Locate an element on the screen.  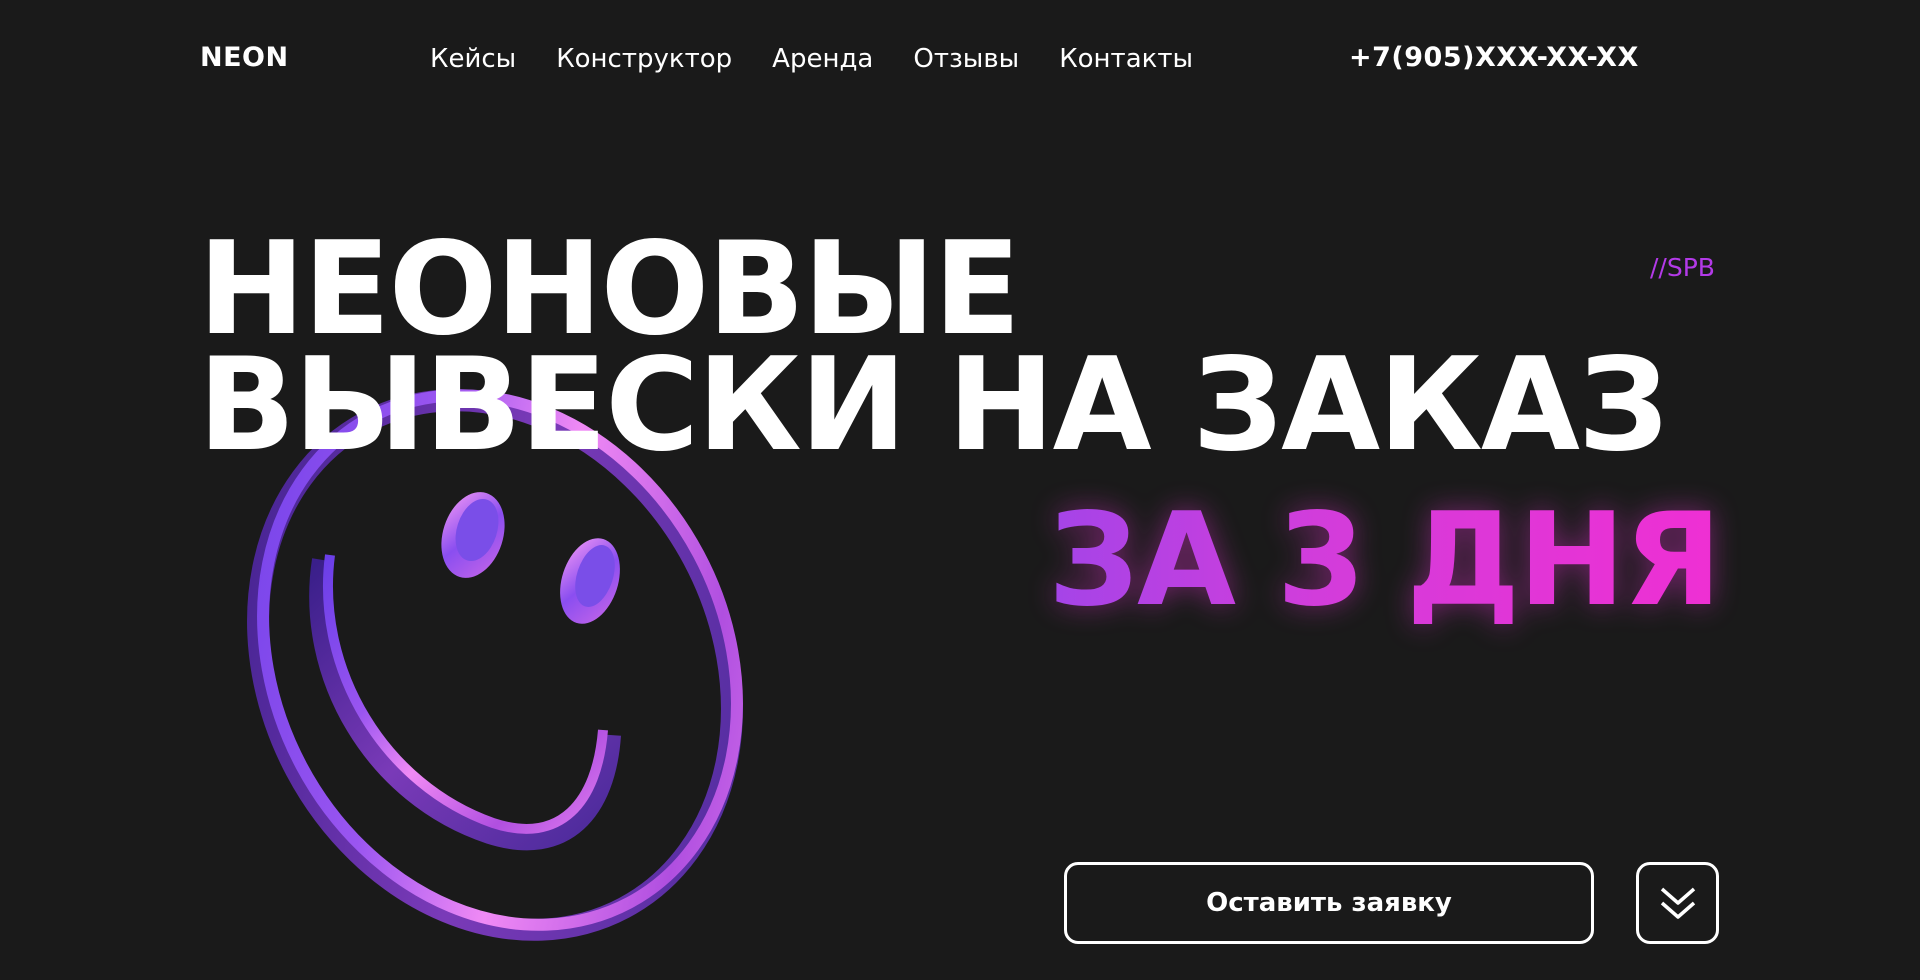
headline-line-2: ВЫВЕСКИ НА ЗАКАЗ is located at coordinates (933, 405).